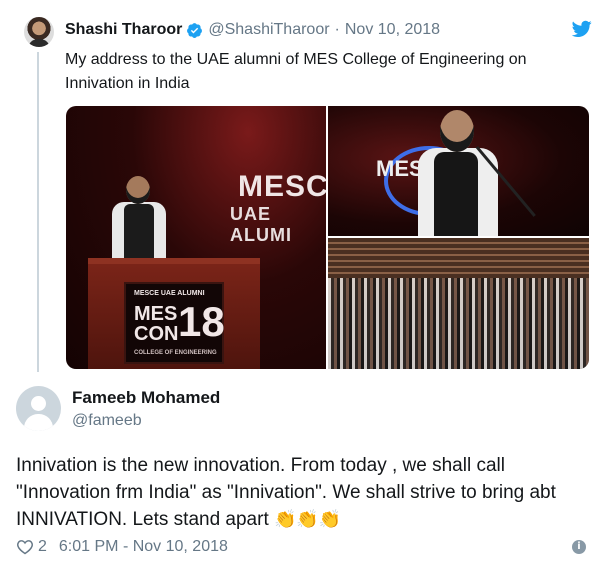 Image resolution: width=604 pixels, height=564 pixels. What do you see at coordinates (308, 519) in the screenshot?
I see `clapping-hands-emoji: 👏👏👏` at bounding box center [308, 519].